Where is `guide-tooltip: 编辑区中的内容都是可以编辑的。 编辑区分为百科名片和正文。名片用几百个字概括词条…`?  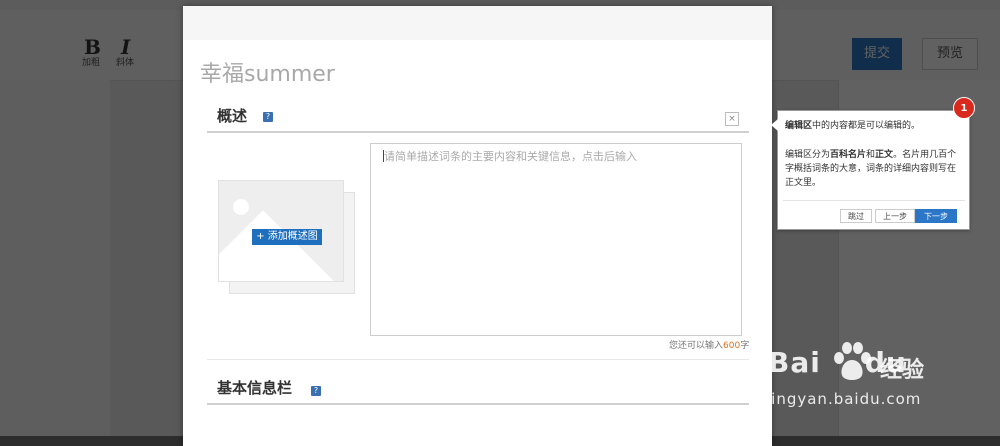 guide-tooltip: 编辑区中的内容都是可以编辑的。 编辑区分为百科名片和正文。名片用几百个字概括词条… is located at coordinates (870, 170).